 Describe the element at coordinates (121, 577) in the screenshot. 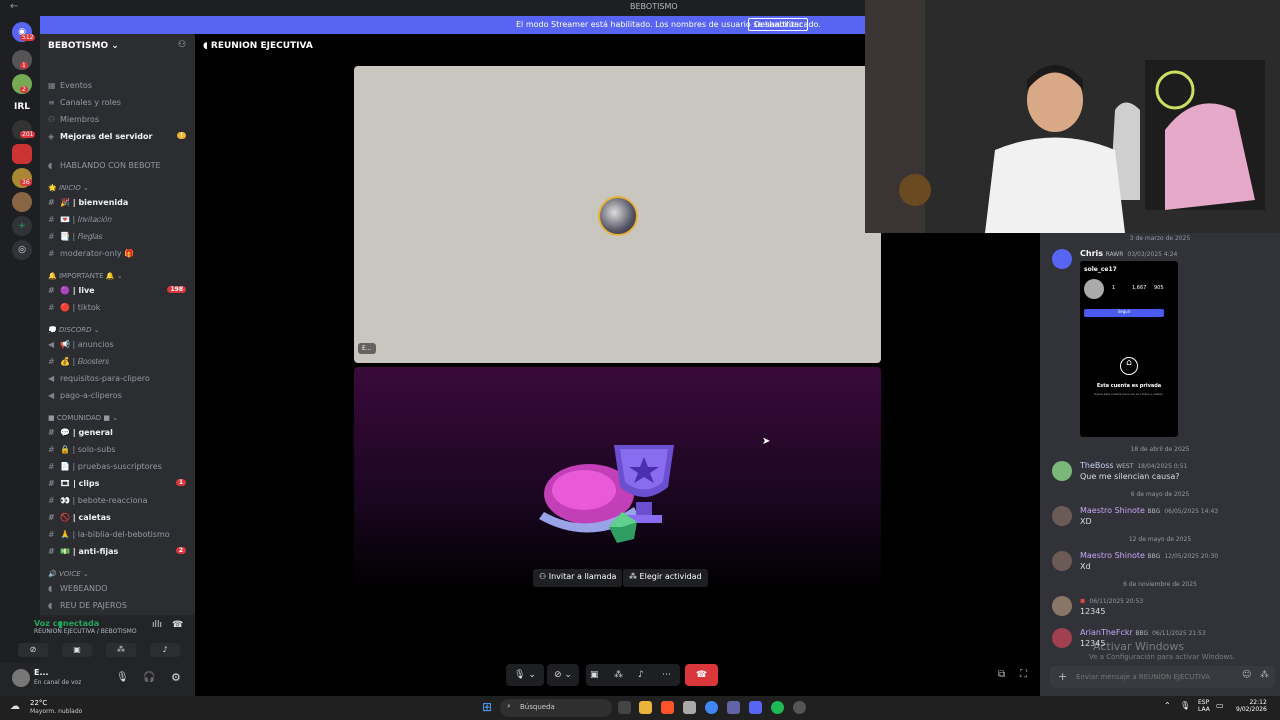

I see `category-voice: 🔊 VOICE ⌄` at that location.